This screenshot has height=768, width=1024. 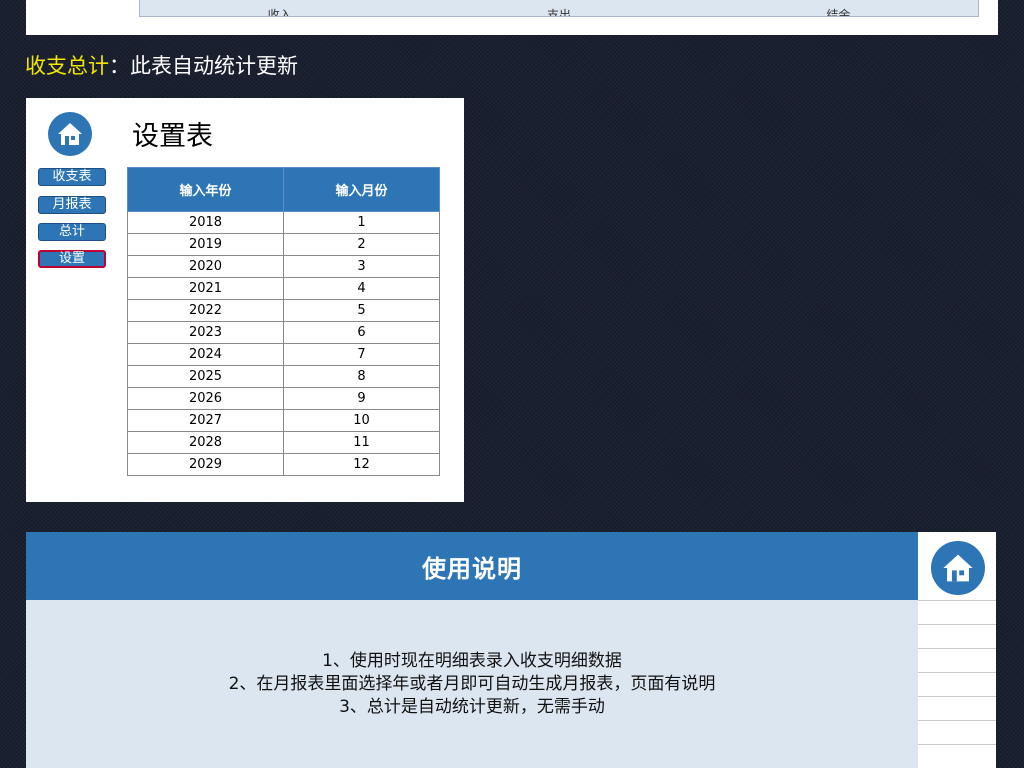 I want to click on usage-home-button, so click(x=958, y=568).